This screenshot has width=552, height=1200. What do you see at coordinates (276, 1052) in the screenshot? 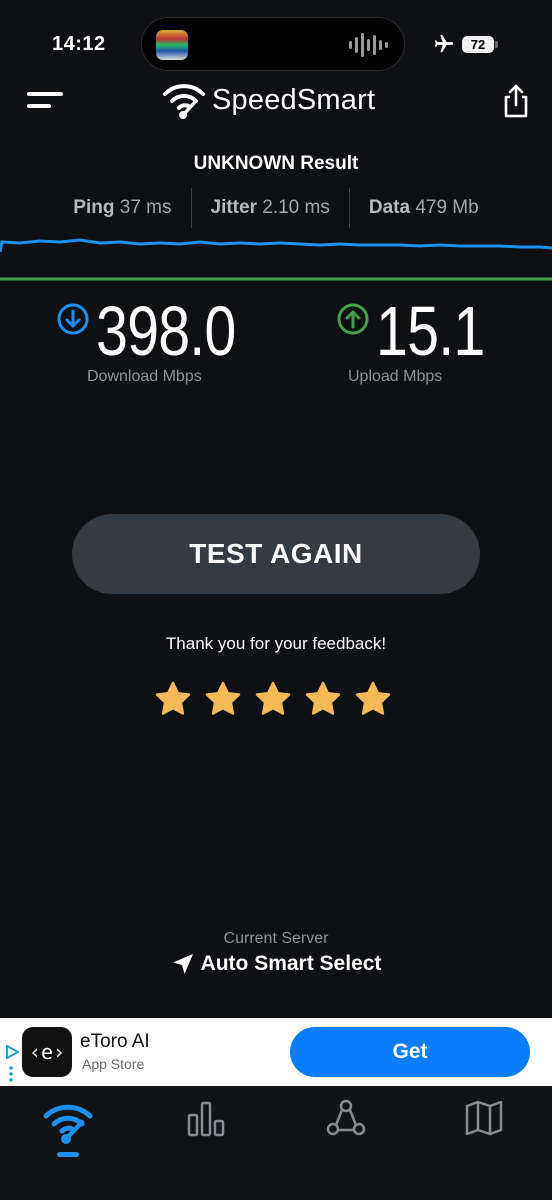
I see `ad-banner: ‹e› eToro AI App Store Get` at bounding box center [276, 1052].